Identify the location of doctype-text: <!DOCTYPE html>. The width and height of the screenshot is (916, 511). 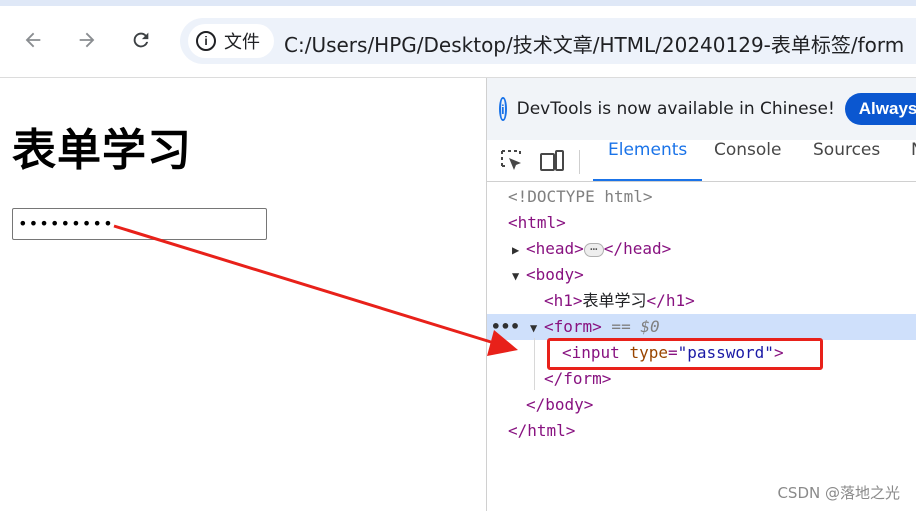
(580, 196).